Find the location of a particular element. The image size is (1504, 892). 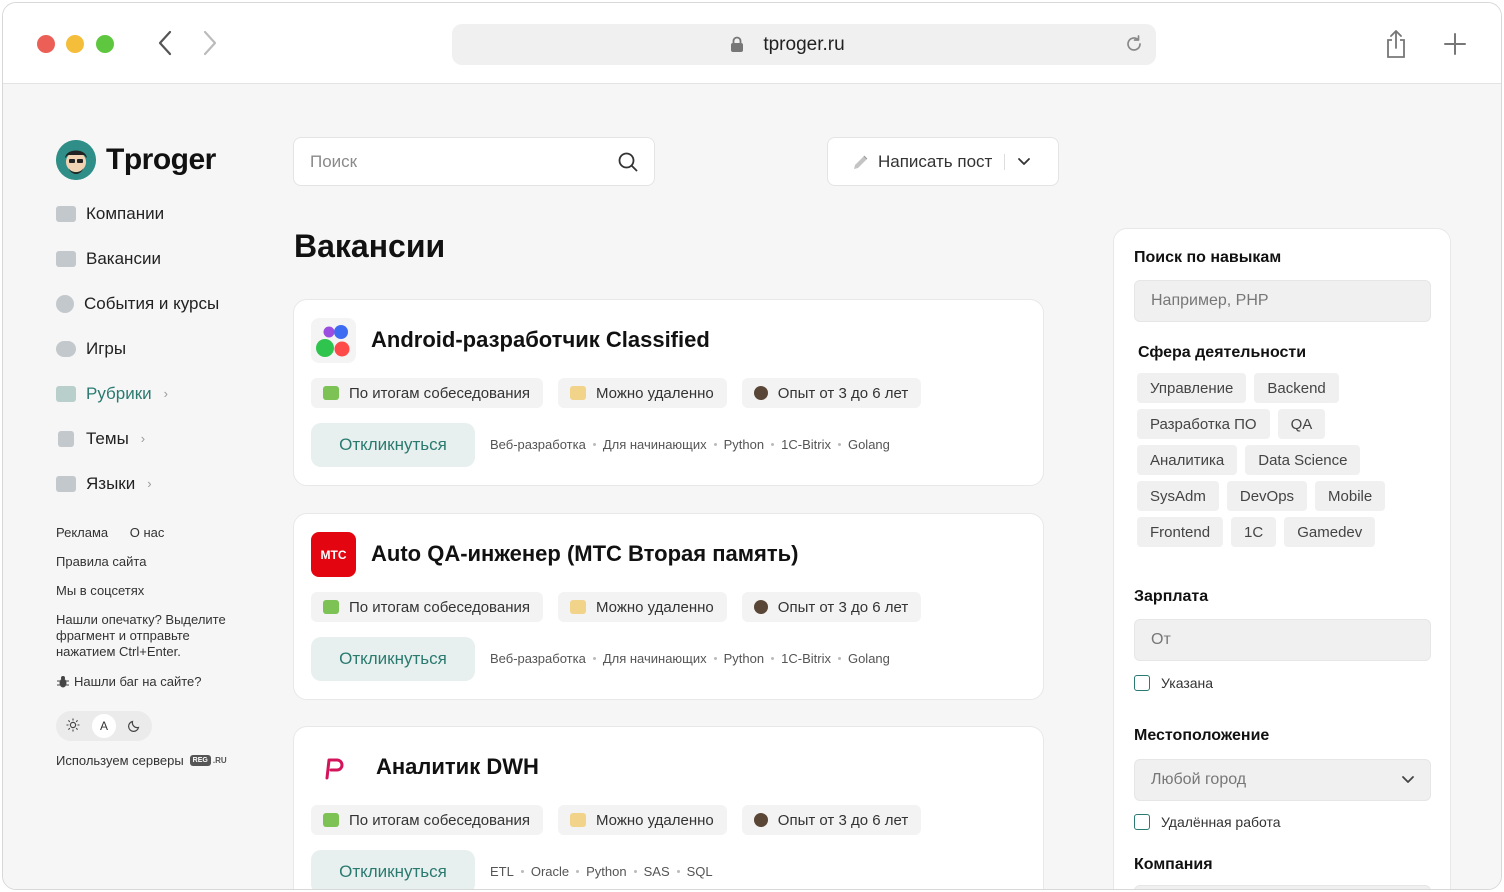

sphere-tag: Backend is located at coordinates (1296, 388).